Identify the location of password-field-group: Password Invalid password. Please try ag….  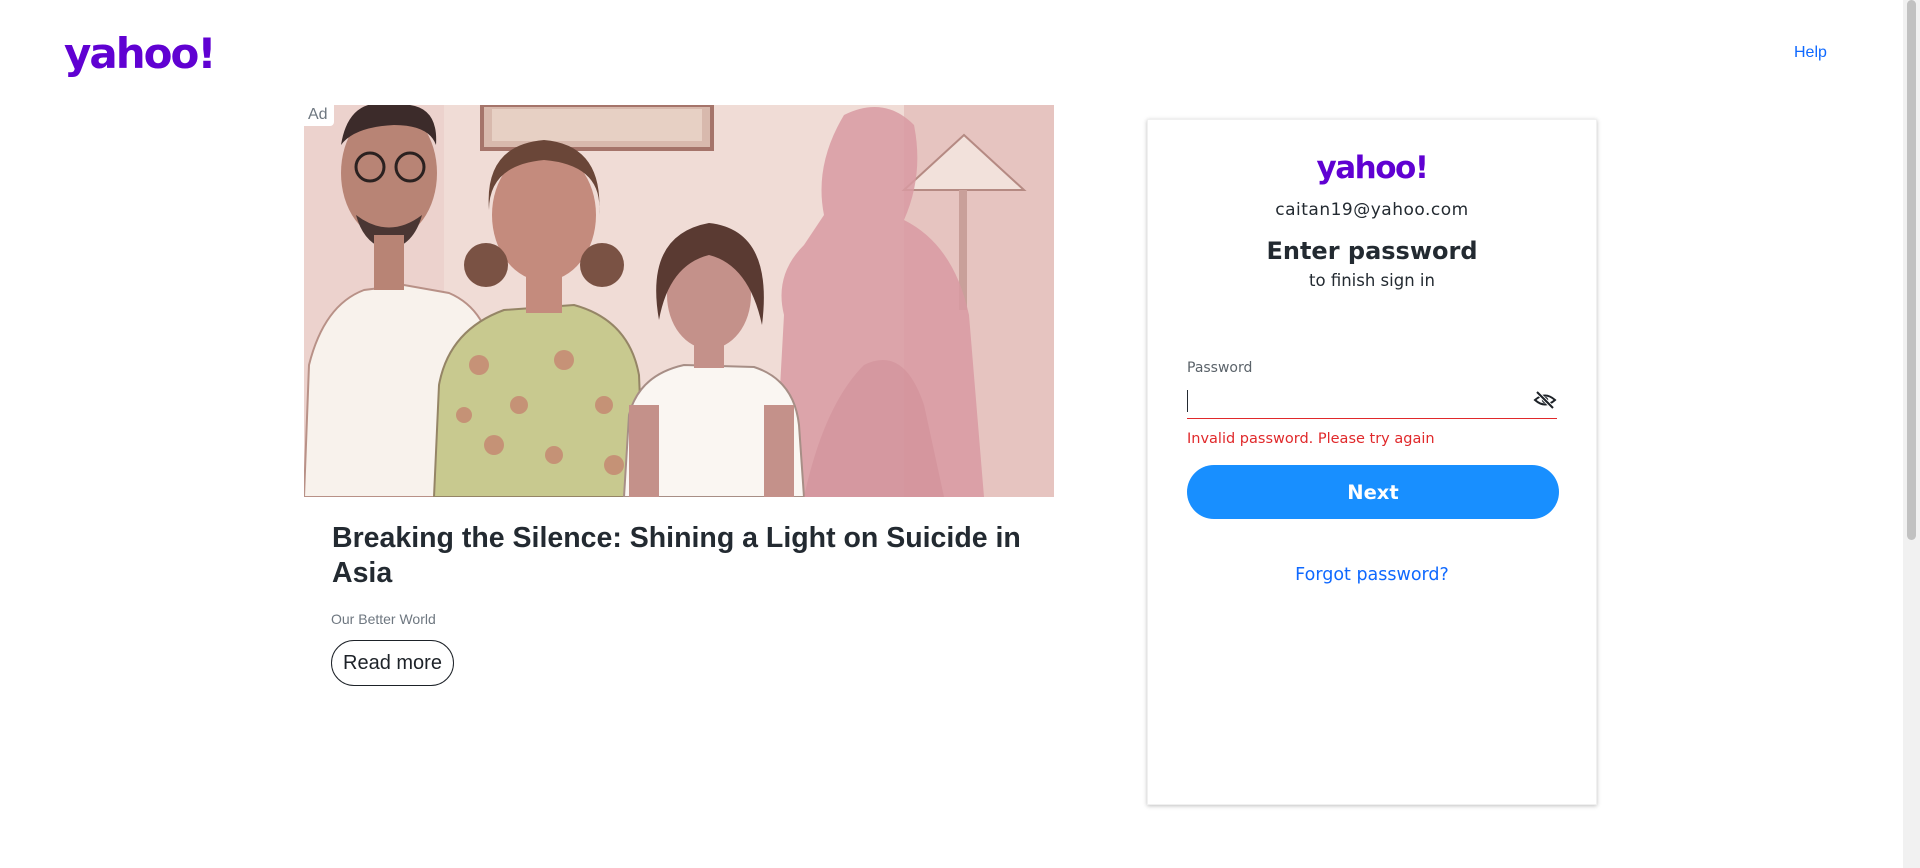
(1372, 403).